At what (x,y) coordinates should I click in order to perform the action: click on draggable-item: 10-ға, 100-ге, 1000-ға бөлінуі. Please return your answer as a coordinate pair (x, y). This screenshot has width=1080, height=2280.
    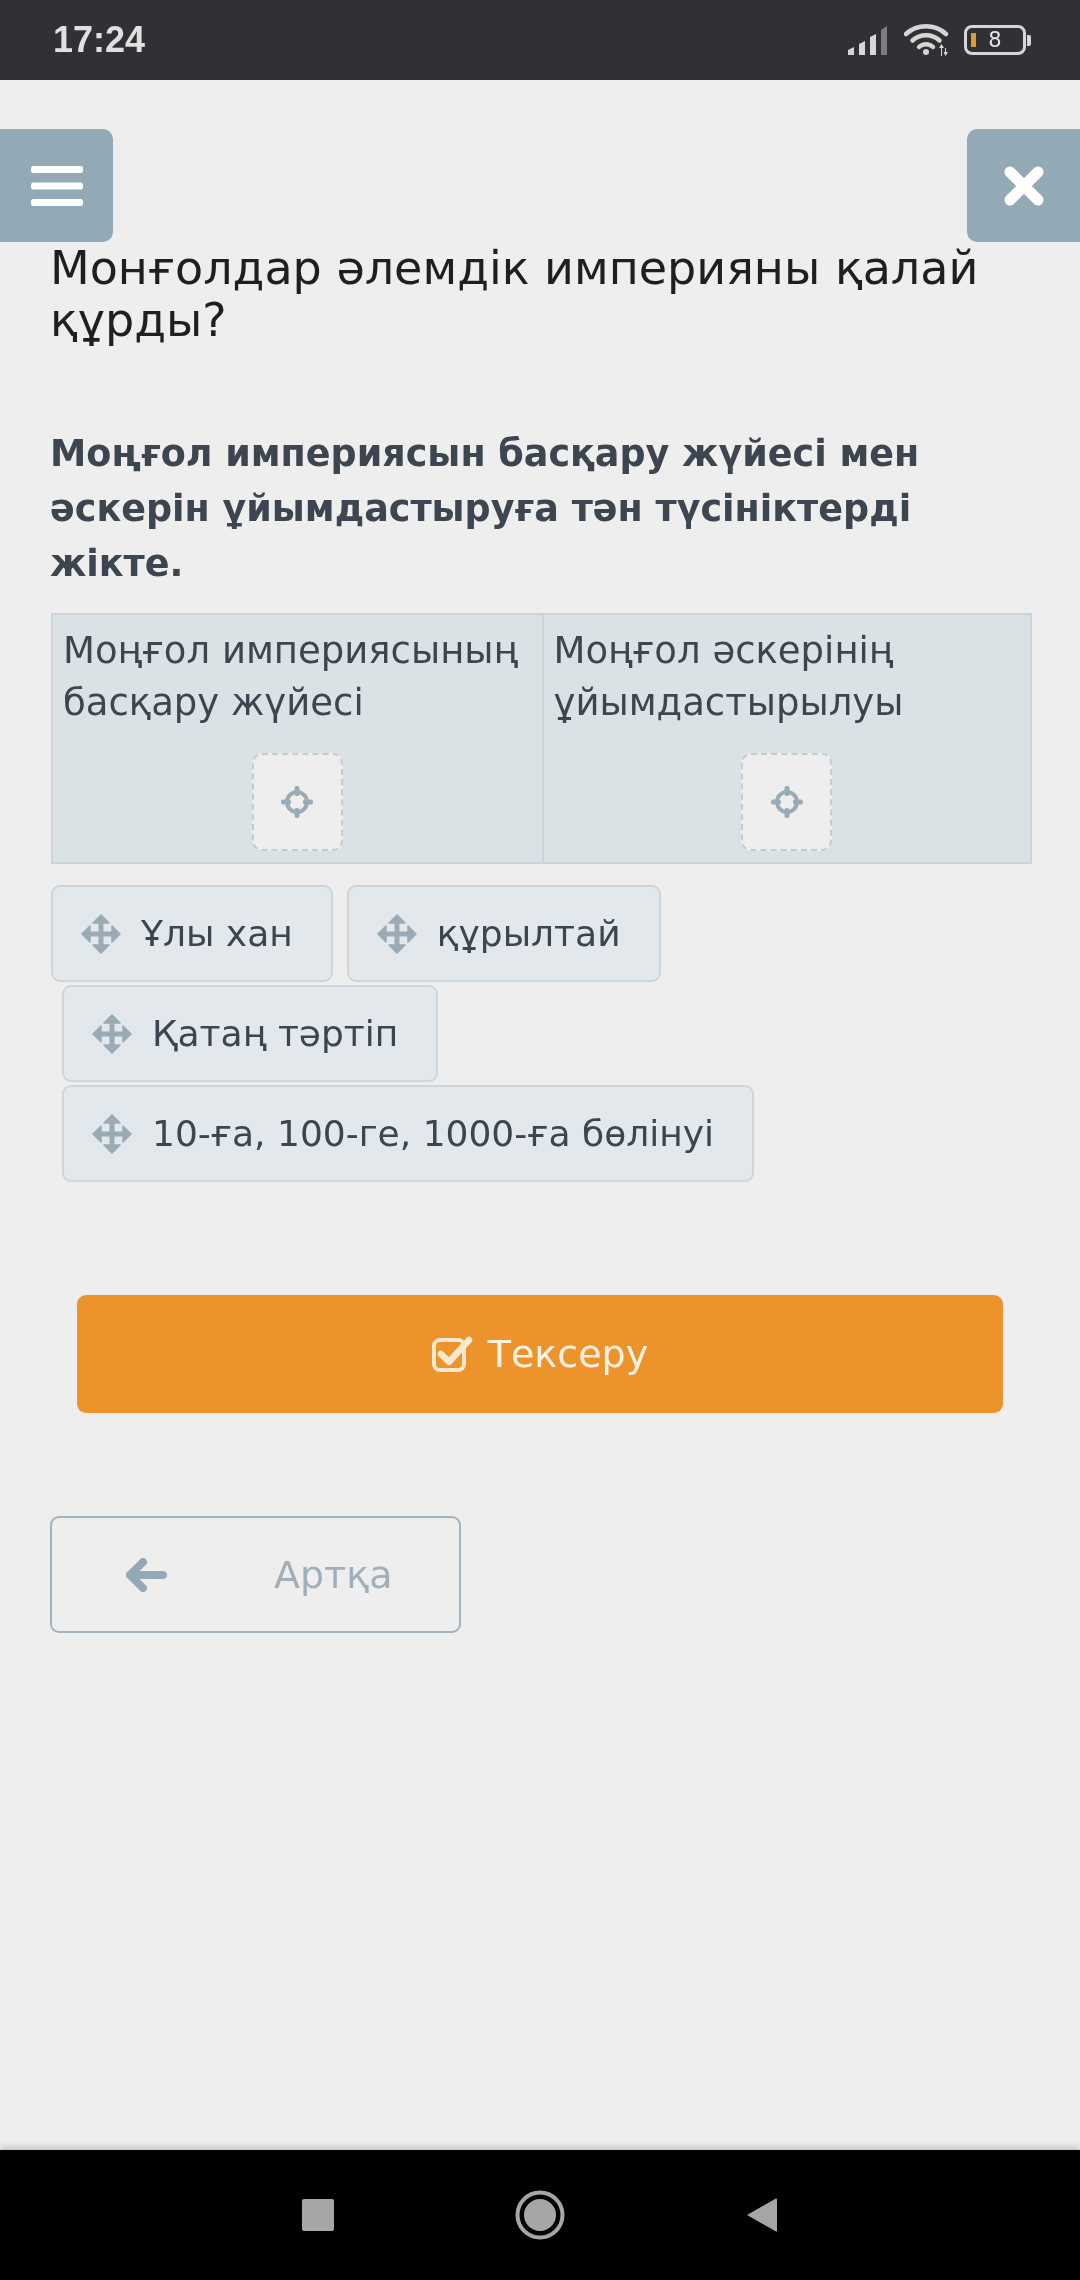
    Looking at the image, I should click on (408, 1133).